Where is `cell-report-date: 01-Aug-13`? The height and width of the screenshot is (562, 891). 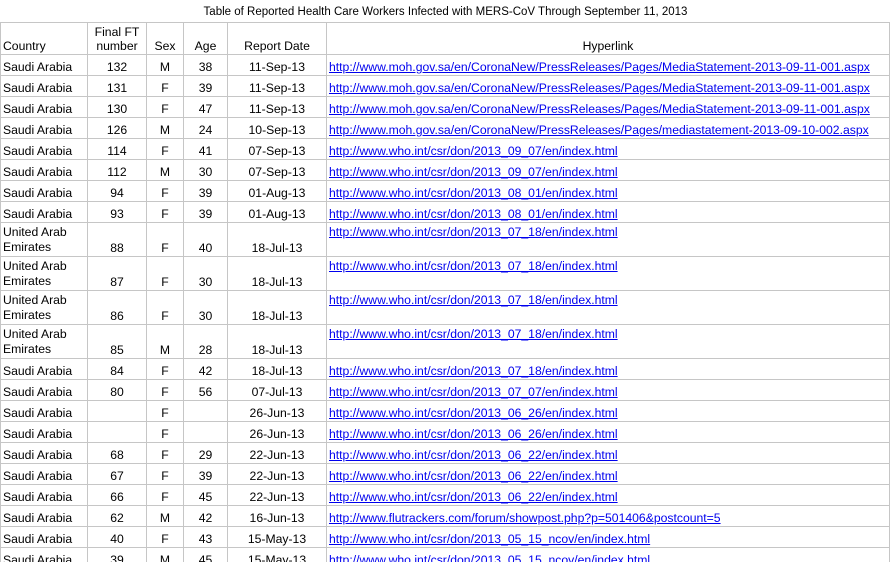
cell-report-date: 01-Aug-13 is located at coordinates (277, 212).